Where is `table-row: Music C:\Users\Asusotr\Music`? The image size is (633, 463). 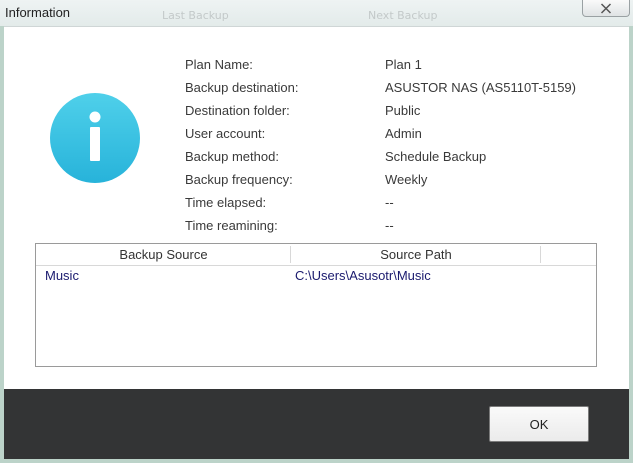
table-row: Music C:\Users\Asusotr\Music is located at coordinates (316, 276).